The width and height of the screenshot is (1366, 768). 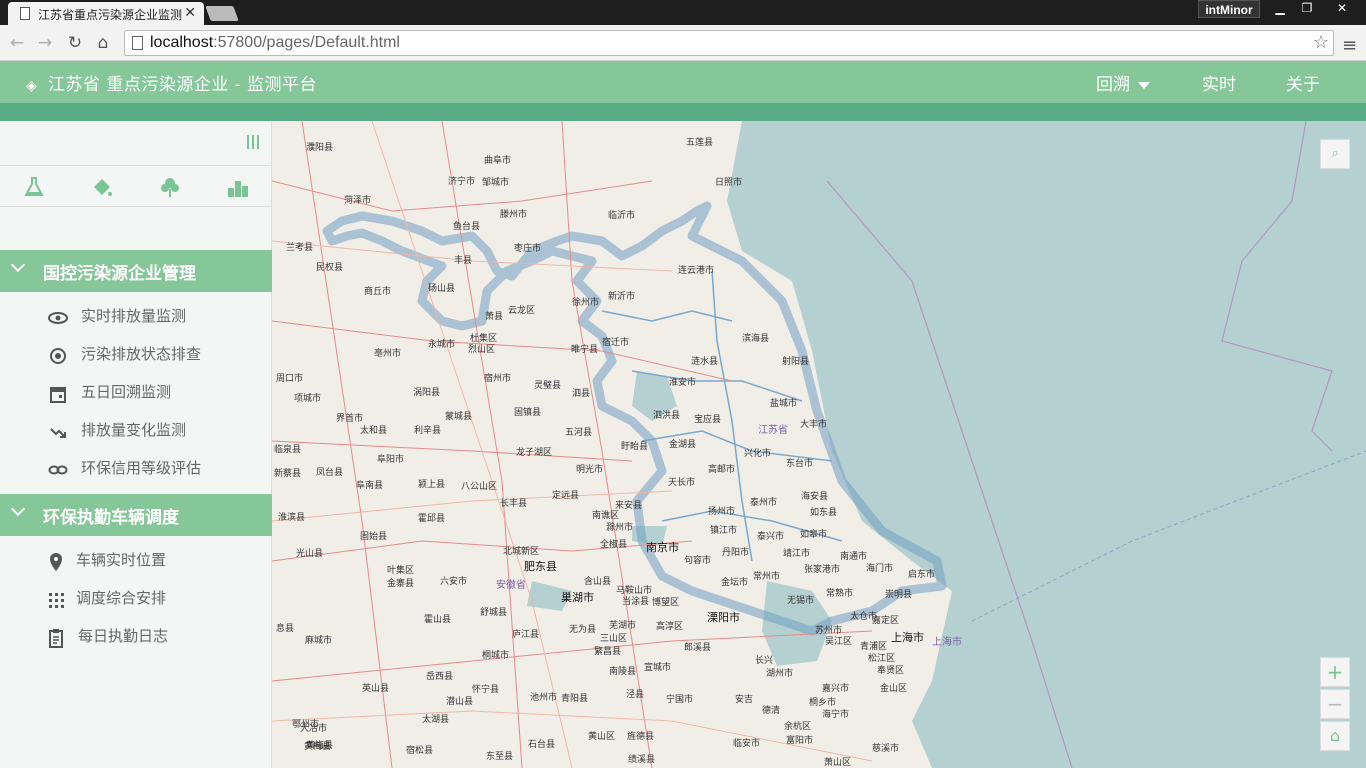 I want to click on map-label: 萧山区, so click(x=838, y=763).